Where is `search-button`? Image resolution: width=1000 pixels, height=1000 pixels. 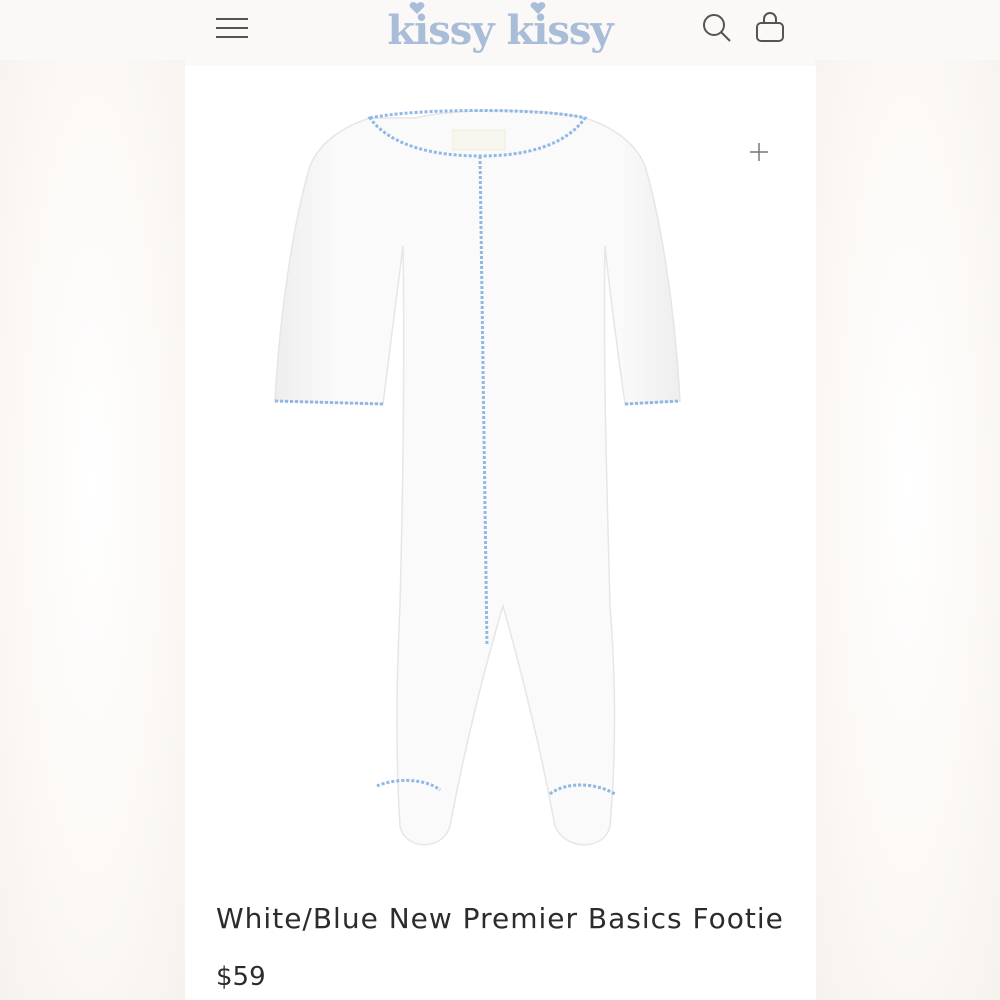 search-button is located at coordinates (716, 27).